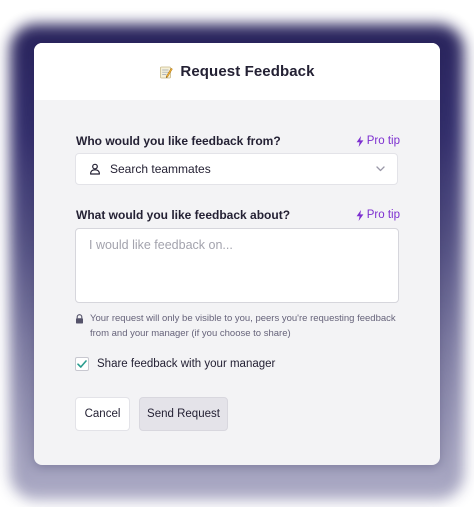 This screenshot has height=507, width=474. I want to click on lock-icon, so click(79, 327).